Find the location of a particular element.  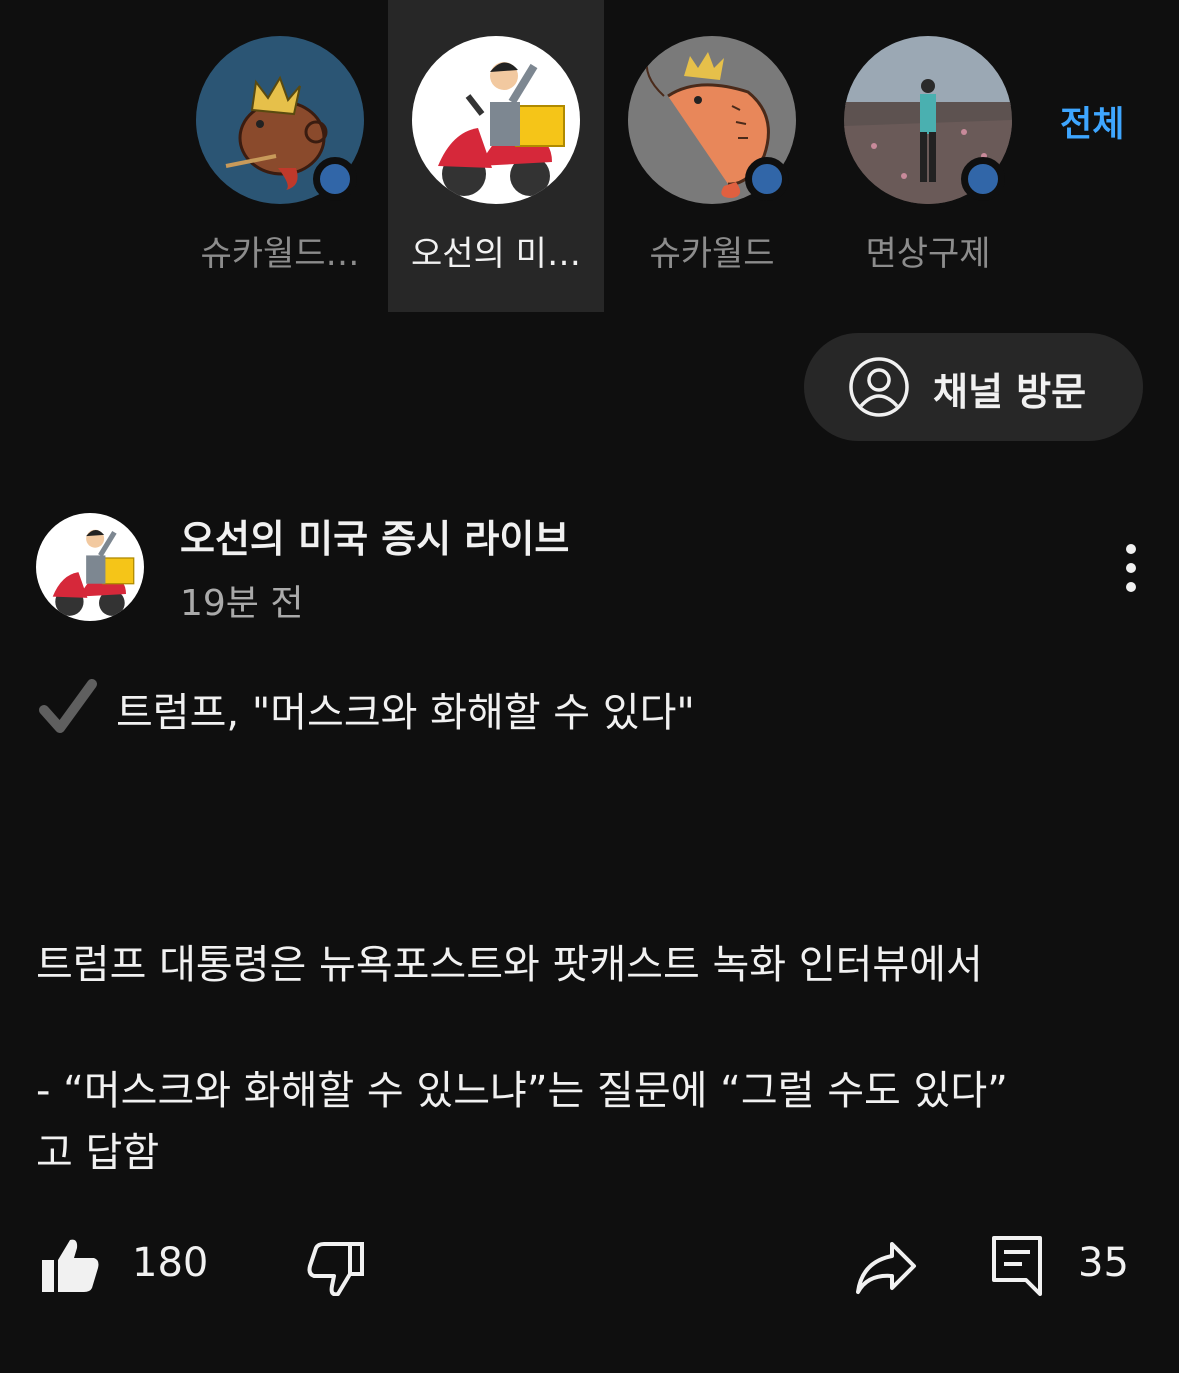

thumbs-up-icon is located at coordinates (71, 1266).